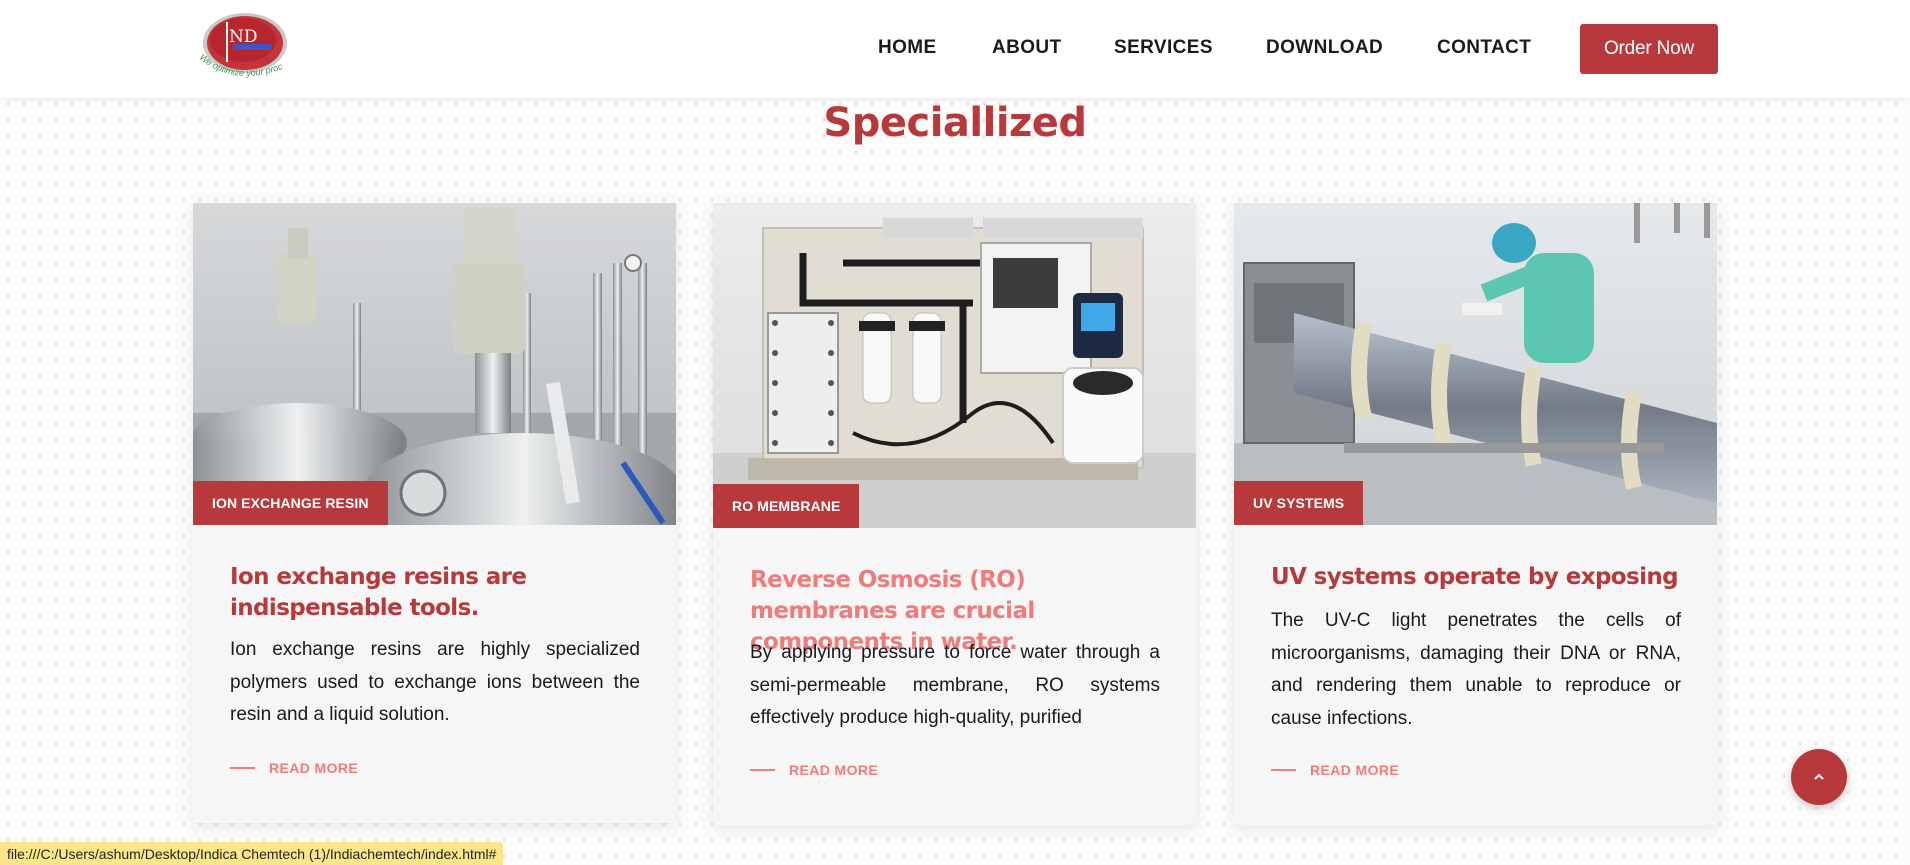  I want to click on site-logo: ND We optimize your process, so click(241, 45).